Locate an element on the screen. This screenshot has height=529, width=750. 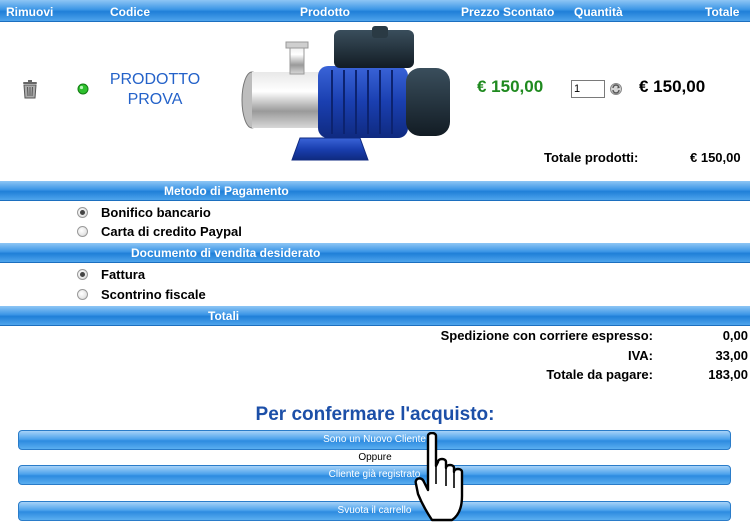
document-option-invoice-label: Fattura is located at coordinates (123, 274).